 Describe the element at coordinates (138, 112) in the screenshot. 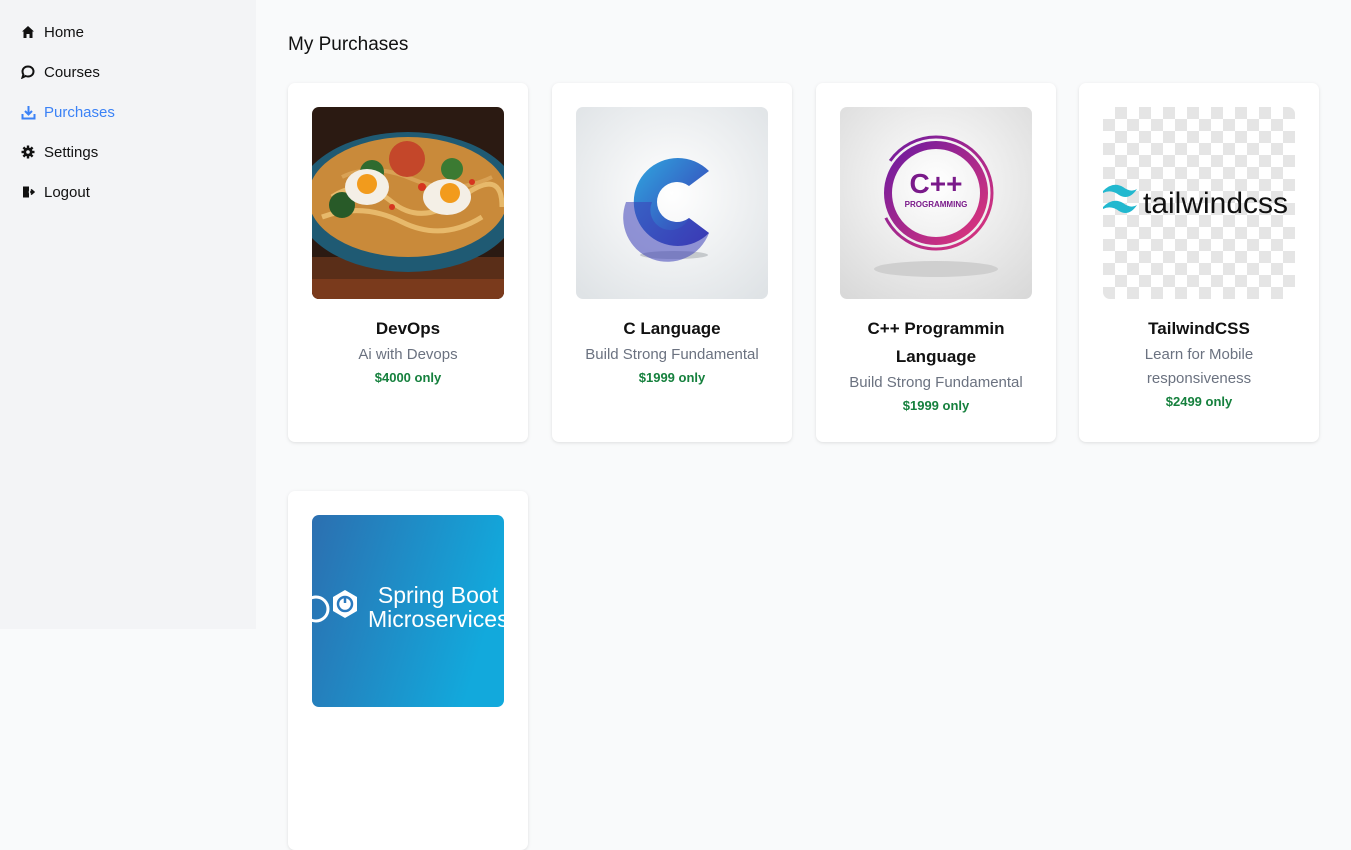

I see `sidebar-item-purchases: Purchases` at that location.